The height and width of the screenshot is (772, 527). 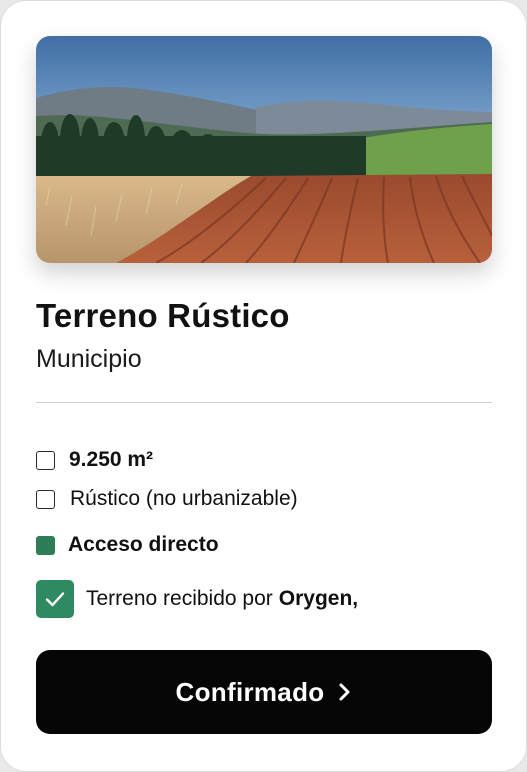 What do you see at coordinates (163, 315) in the screenshot?
I see `property-title: Terreno Rústico` at bounding box center [163, 315].